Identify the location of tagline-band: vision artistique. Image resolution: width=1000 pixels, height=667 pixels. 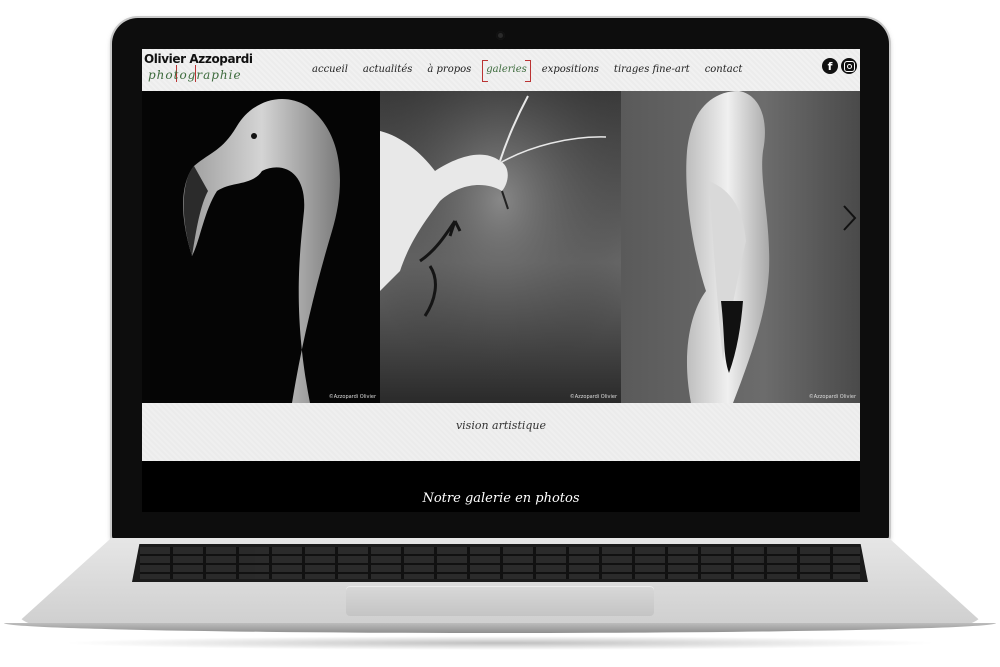
(501, 432).